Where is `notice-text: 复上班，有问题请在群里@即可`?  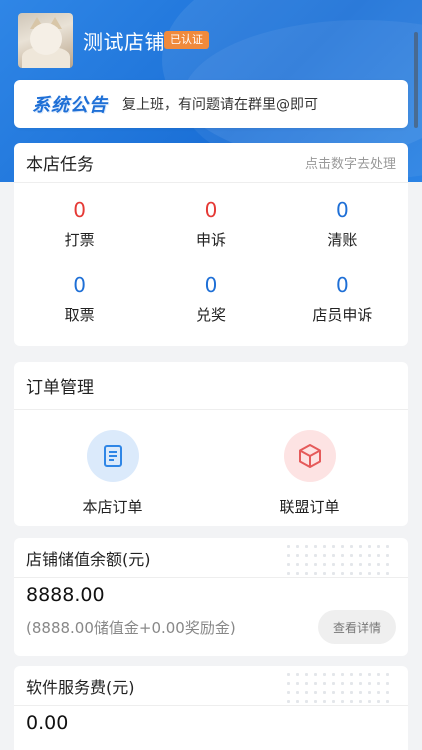
notice-text: 复上班，有问题请在群里@即可 is located at coordinates (220, 105).